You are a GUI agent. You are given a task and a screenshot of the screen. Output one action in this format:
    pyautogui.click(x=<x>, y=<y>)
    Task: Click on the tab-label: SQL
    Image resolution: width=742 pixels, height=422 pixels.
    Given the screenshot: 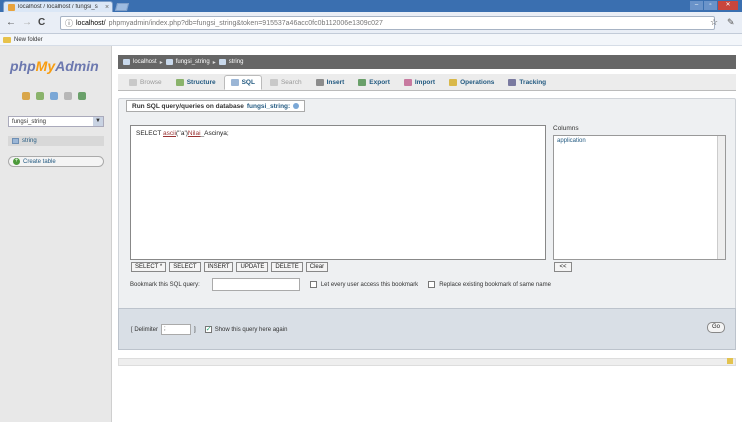 What is the action you would take?
    pyautogui.click(x=248, y=82)
    